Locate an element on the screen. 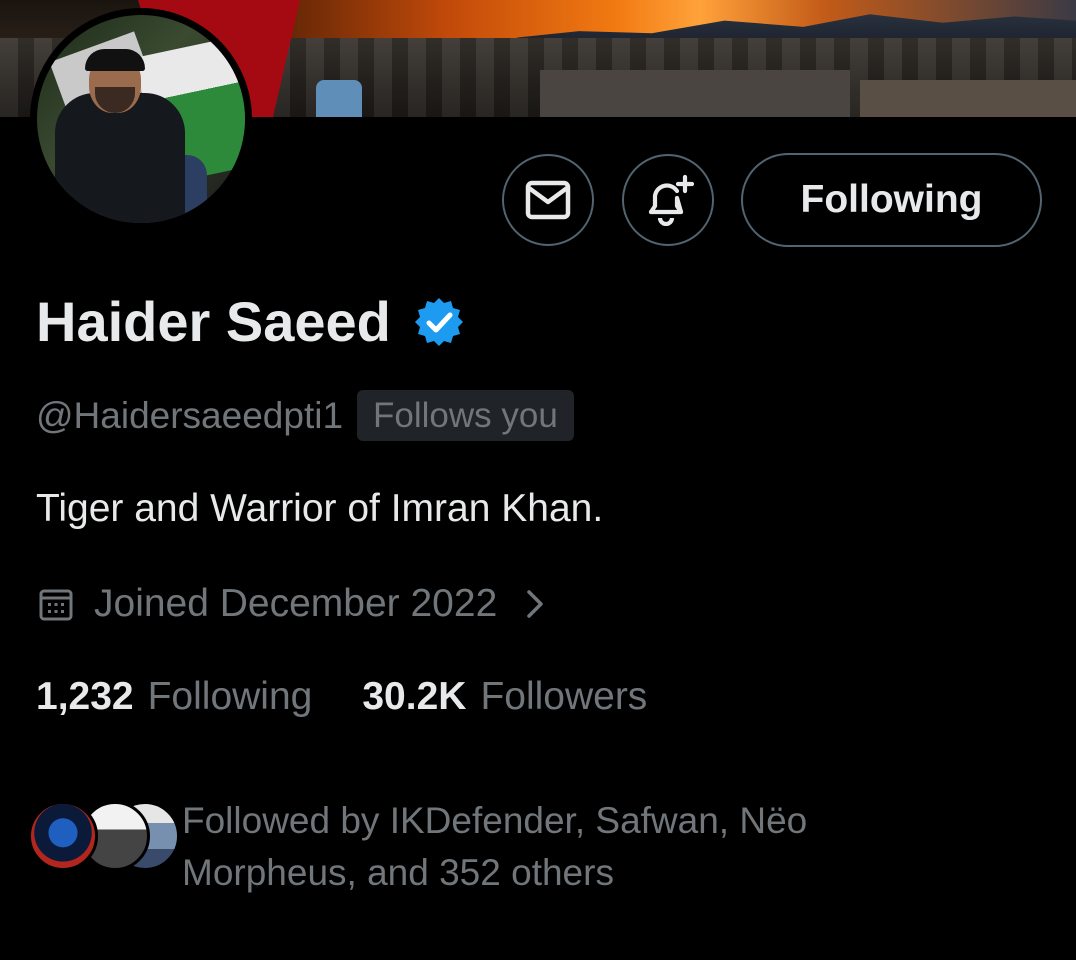  followed-by-line-2: Morpheus, and 352 others is located at coordinates (398, 872).